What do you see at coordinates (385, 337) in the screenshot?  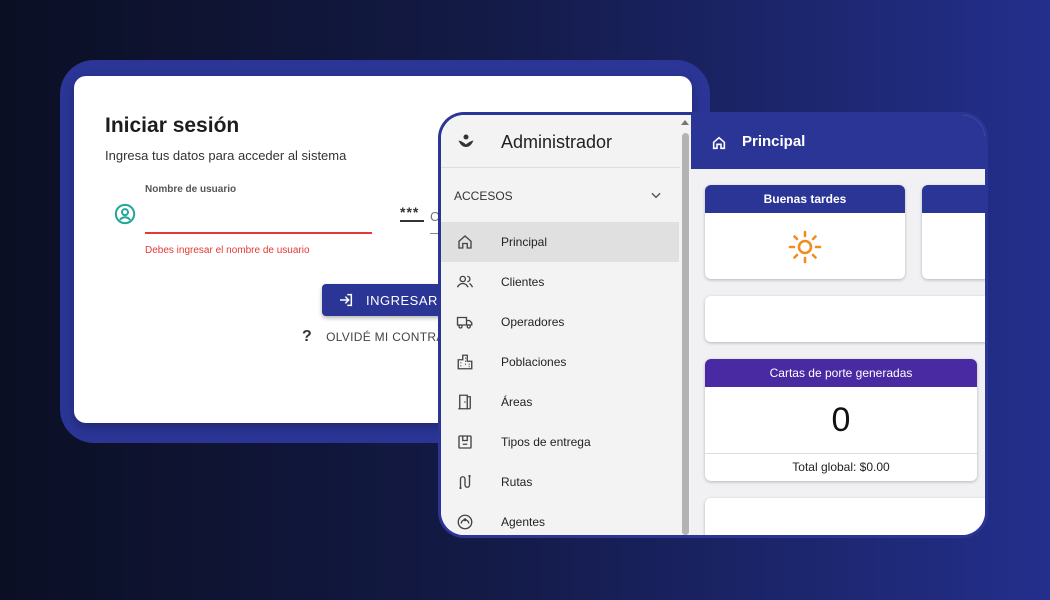 I see `forgot-password-label: OLVIDÉ MI CONTRA` at bounding box center [385, 337].